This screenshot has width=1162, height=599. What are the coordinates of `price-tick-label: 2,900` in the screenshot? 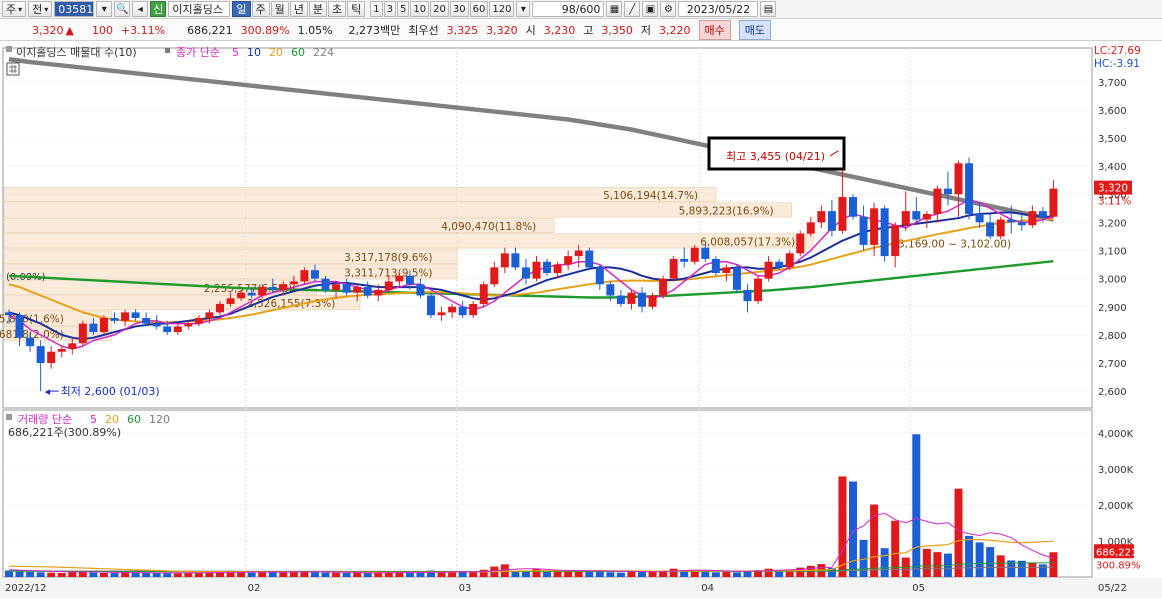 It's located at (1112, 308).